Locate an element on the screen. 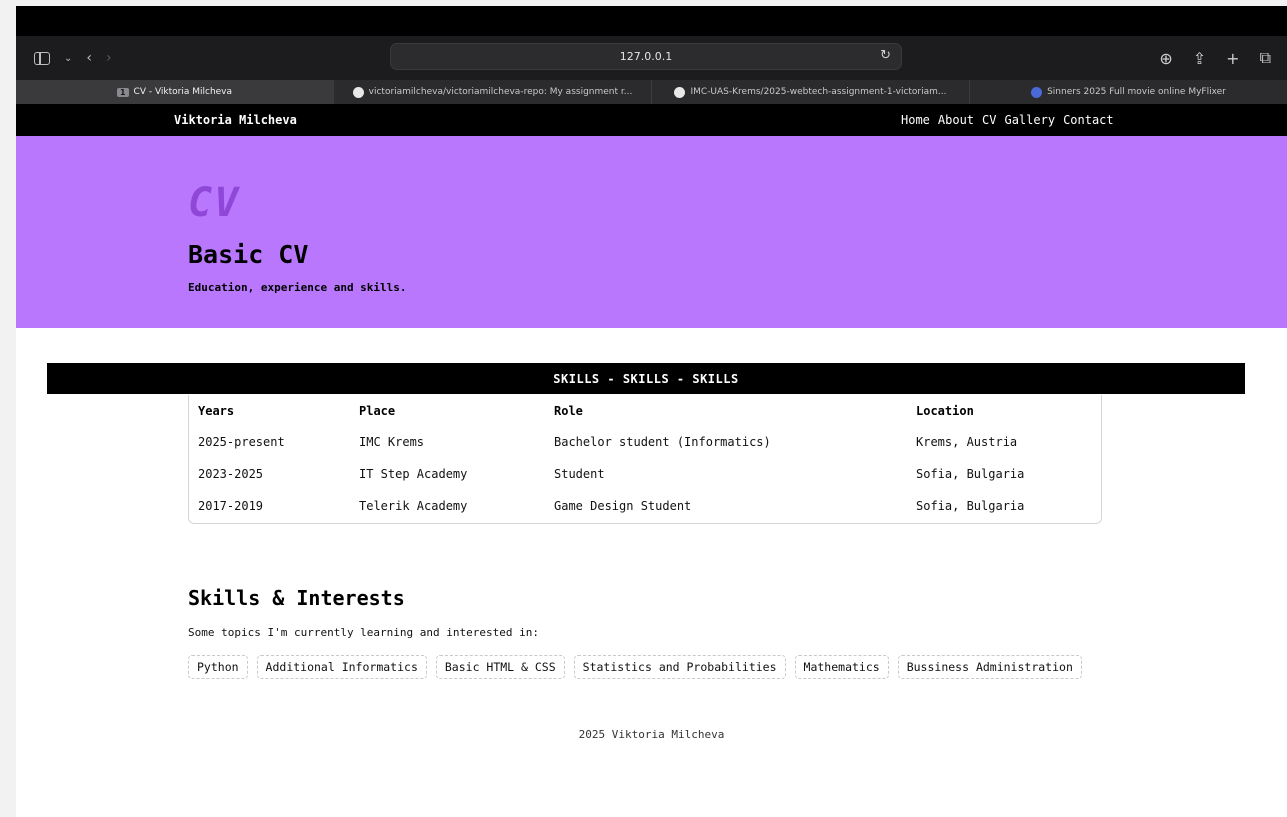 Image resolution: width=1287 pixels, height=817 pixels. nav-link-about: About is located at coordinates (956, 120).